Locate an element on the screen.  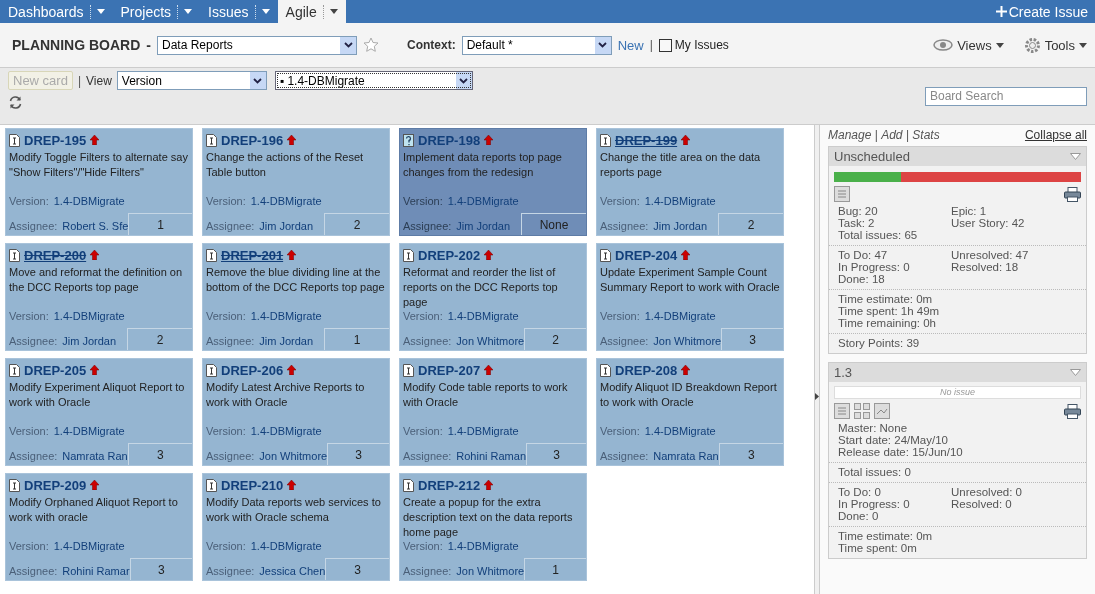
issue-key-link: DREP-195 is located at coordinates (55, 140).